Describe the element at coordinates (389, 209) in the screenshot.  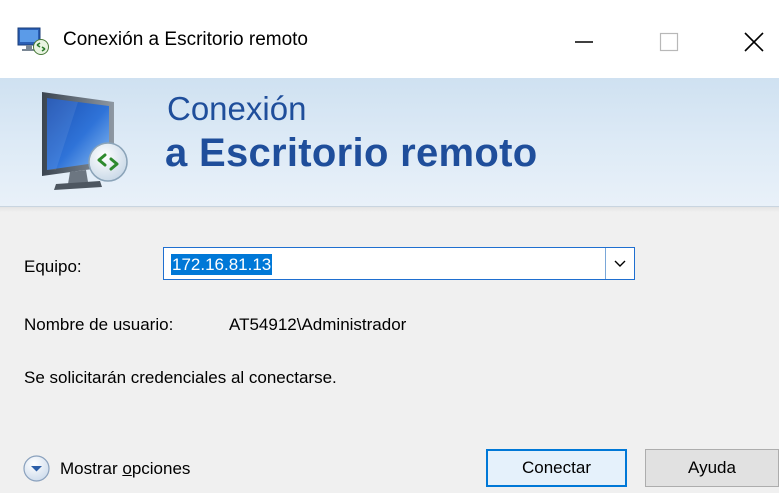
I see `banner-divider` at that location.